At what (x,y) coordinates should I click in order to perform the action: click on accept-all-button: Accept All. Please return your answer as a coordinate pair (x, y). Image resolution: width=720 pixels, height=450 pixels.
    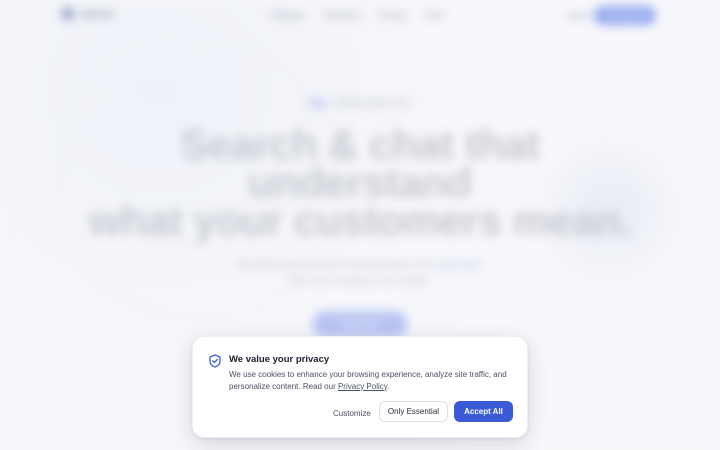
    Looking at the image, I should click on (483, 411).